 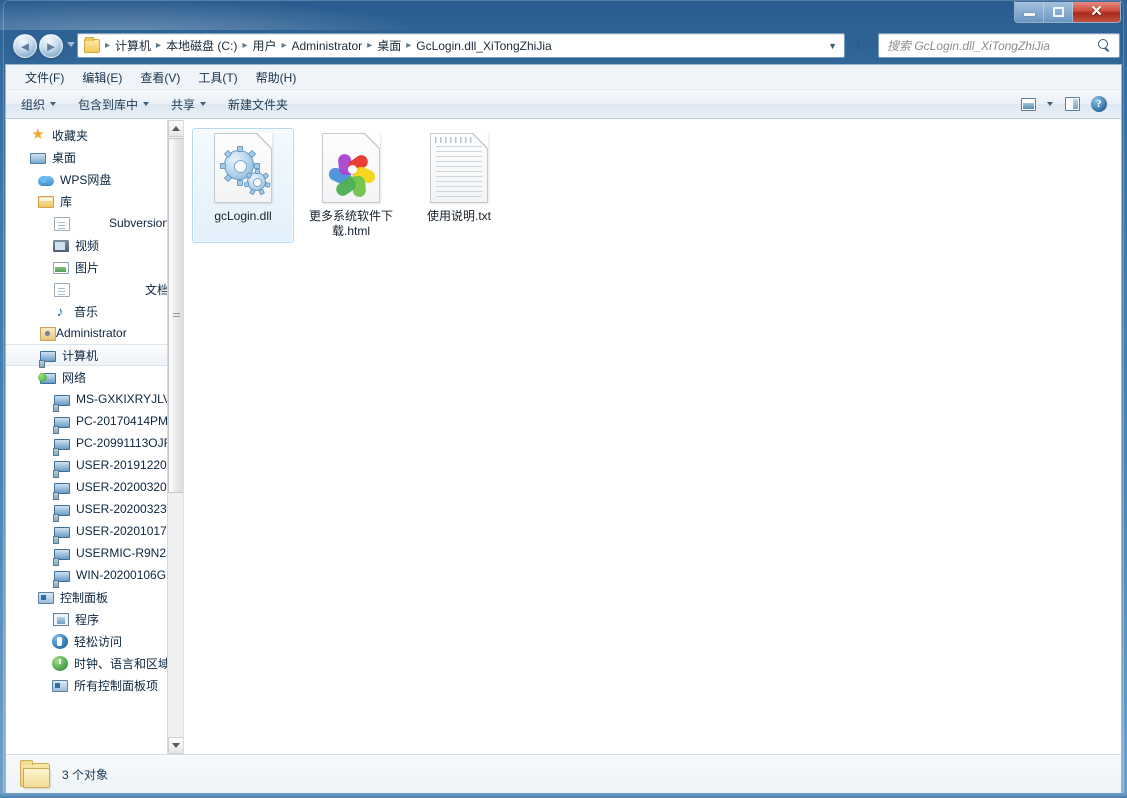 What do you see at coordinates (1058, 11) in the screenshot?
I see `maximize-button` at bounding box center [1058, 11].